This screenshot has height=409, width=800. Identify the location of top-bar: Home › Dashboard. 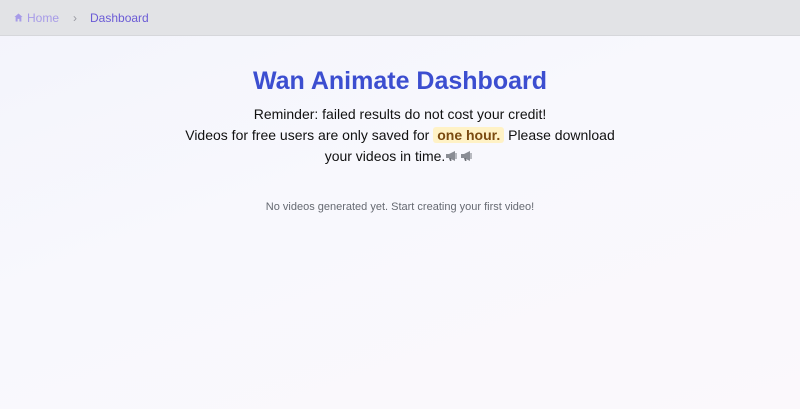
(400, 18).